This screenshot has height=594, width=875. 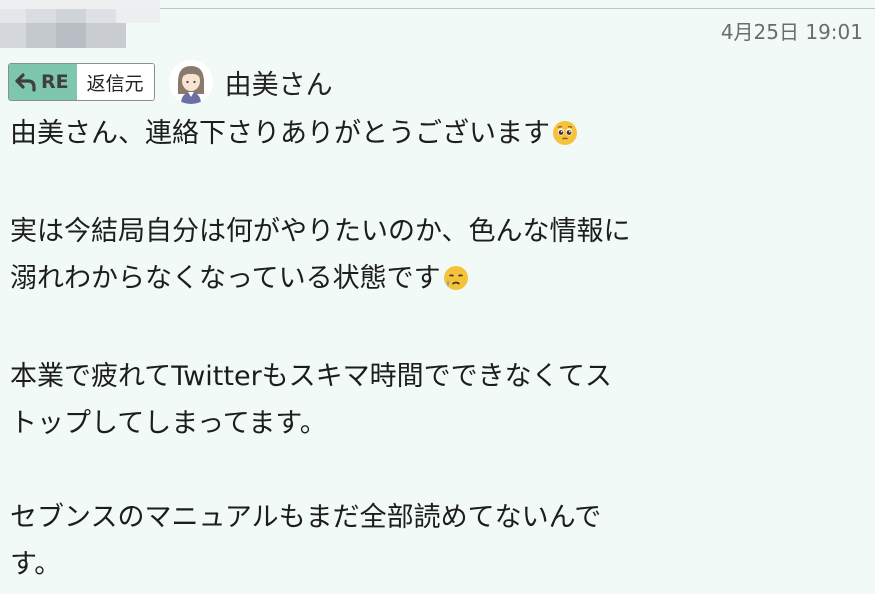 What do you see at coordinates (168, 423) in the screenshot?
I see `line-text: トップしてしまってます。` at bounding box center [168, 423].